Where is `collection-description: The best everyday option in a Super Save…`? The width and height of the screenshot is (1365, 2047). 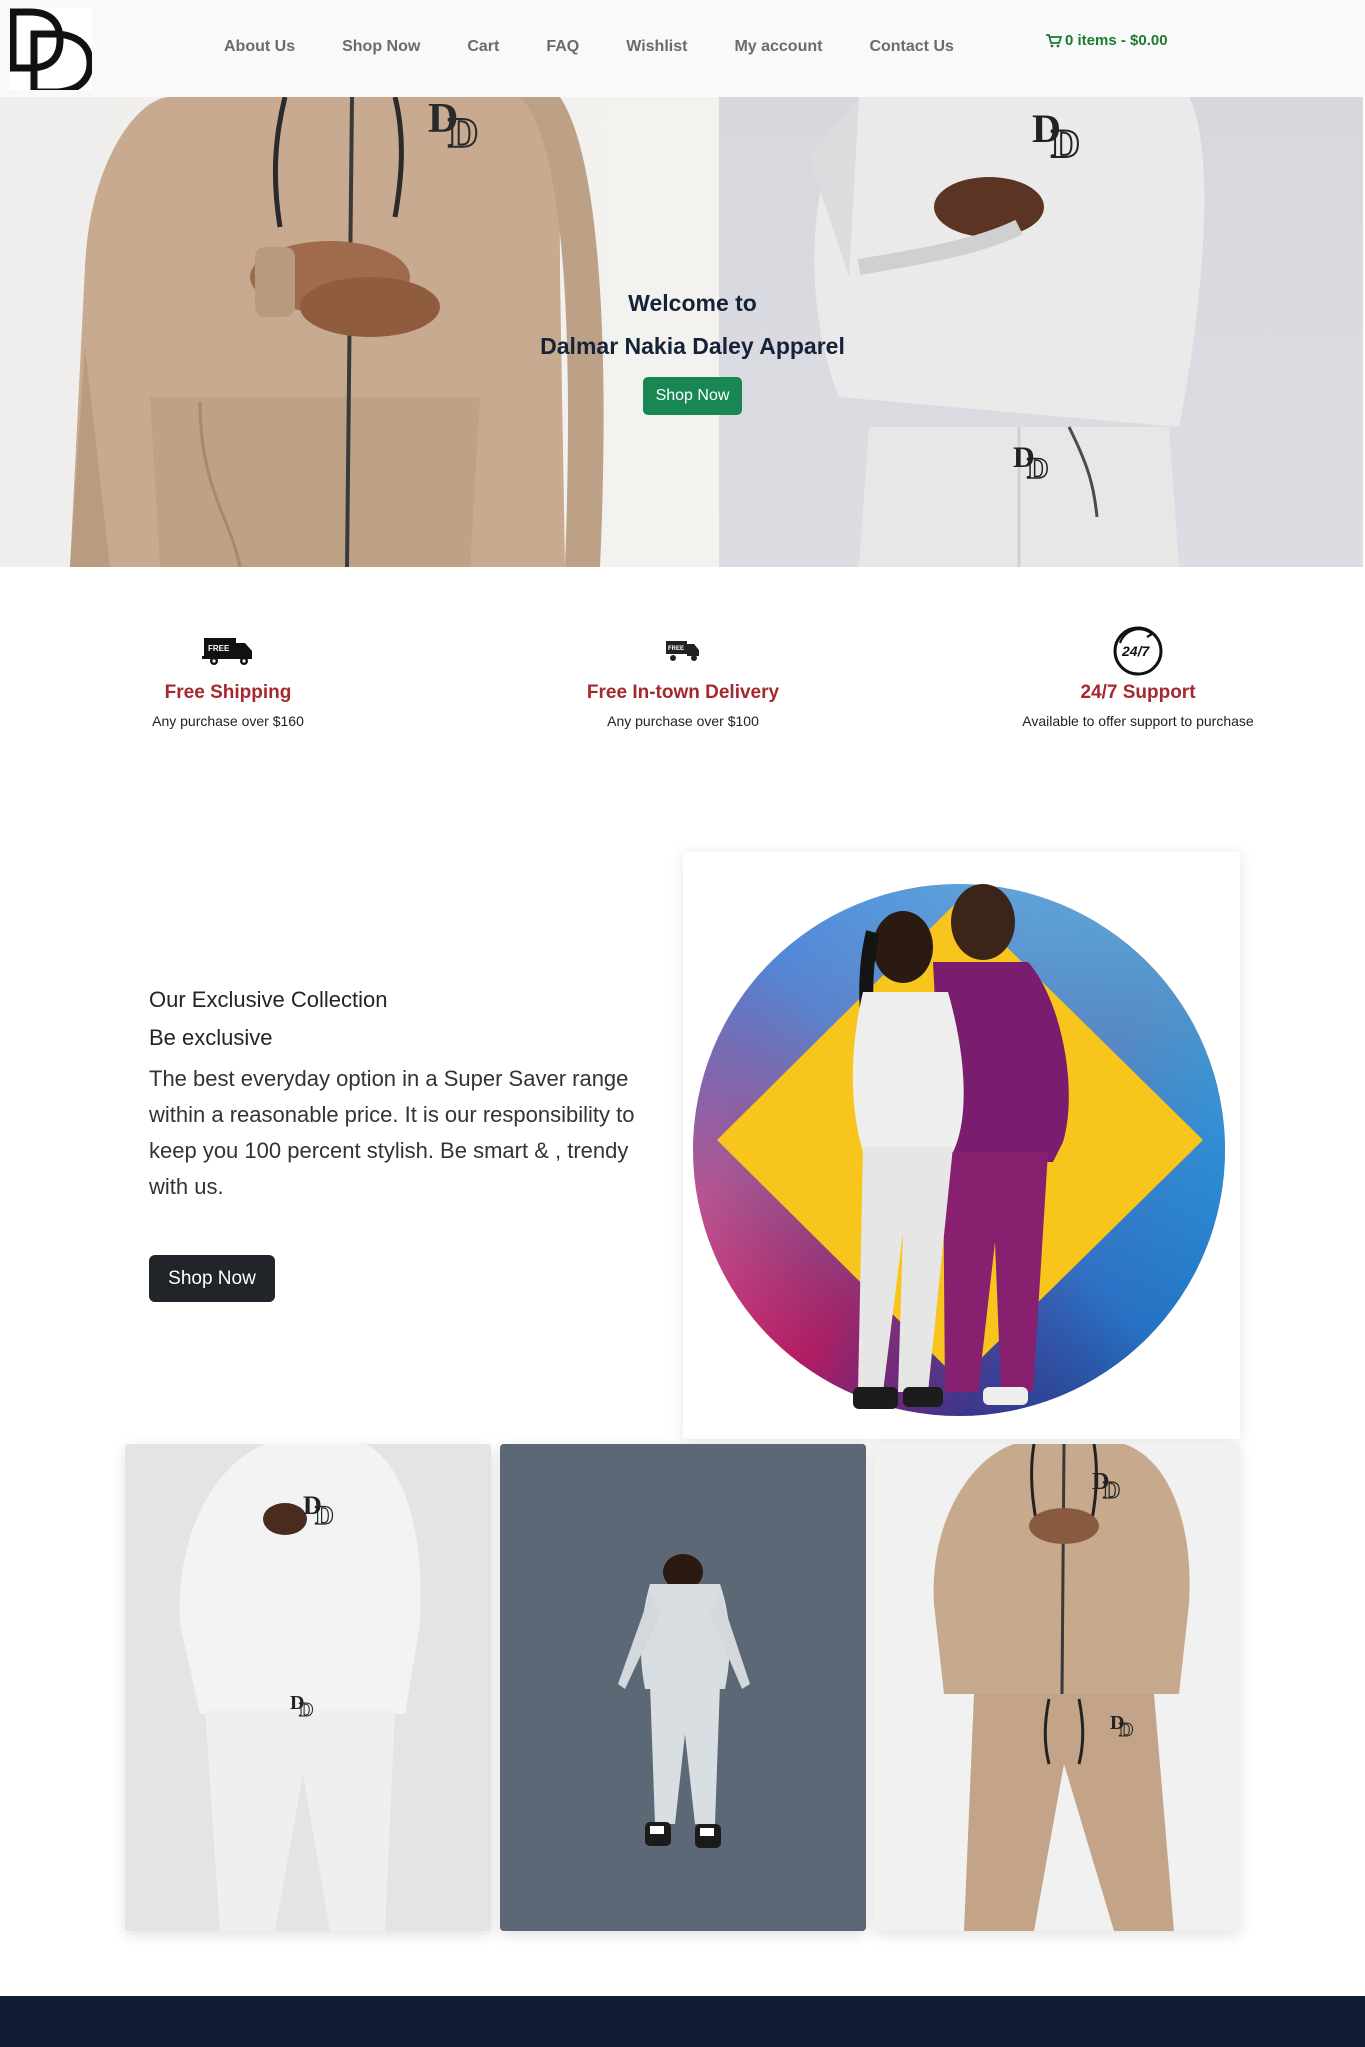
collection-description: The best everyday option in a Super Save… is located at coordinates (392, 1132).